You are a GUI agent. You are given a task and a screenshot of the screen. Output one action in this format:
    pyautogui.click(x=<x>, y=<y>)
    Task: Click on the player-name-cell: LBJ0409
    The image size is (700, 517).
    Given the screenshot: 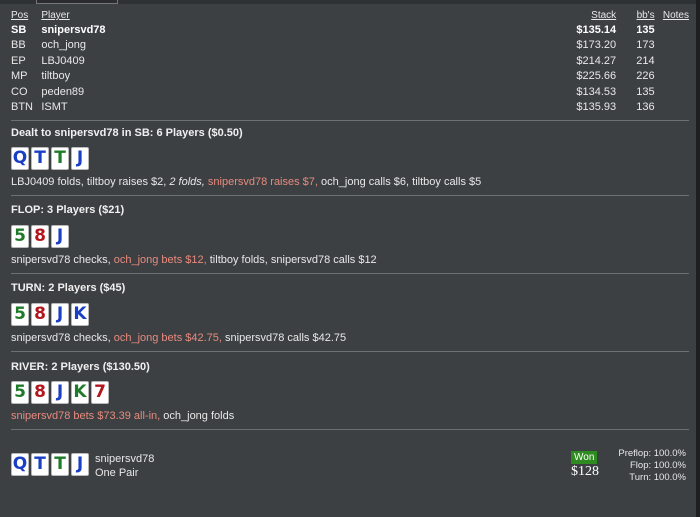 What is the action you would take?
    pyautogui.click(x=63, y=60)
    